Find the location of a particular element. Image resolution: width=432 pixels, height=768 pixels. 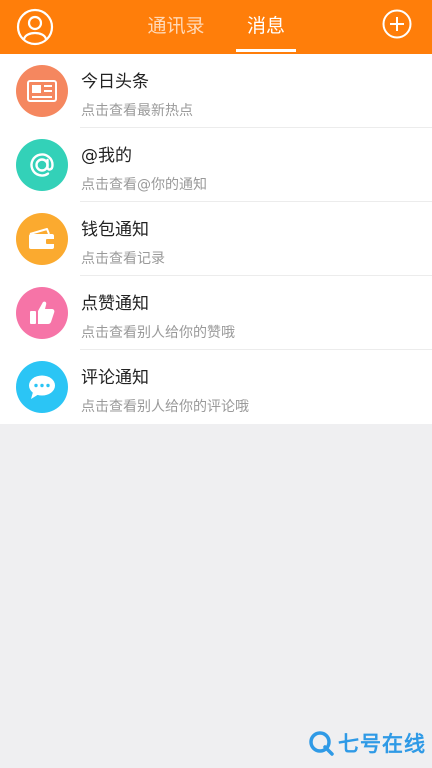

list-item-likes: 点赞通知 点击查看别人给你的赞哦 is located at coordinates (216, 313).